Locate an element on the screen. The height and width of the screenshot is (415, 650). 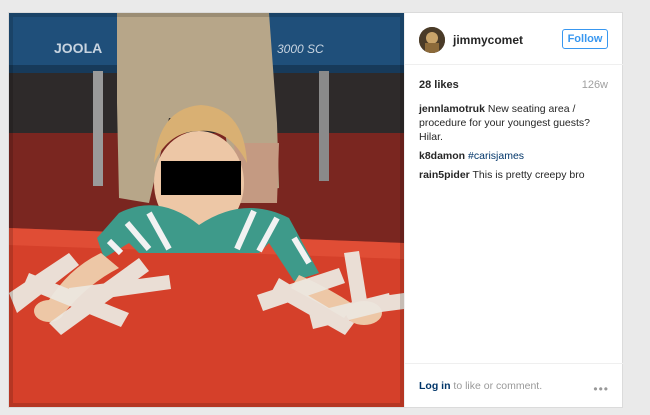
more-options-icon: ••• is located at coordinates (601, 389).